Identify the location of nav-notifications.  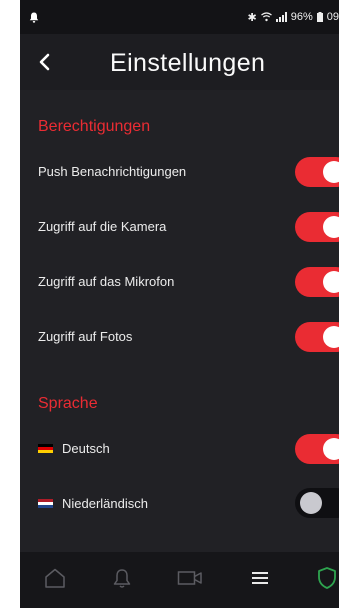
(122, 578).